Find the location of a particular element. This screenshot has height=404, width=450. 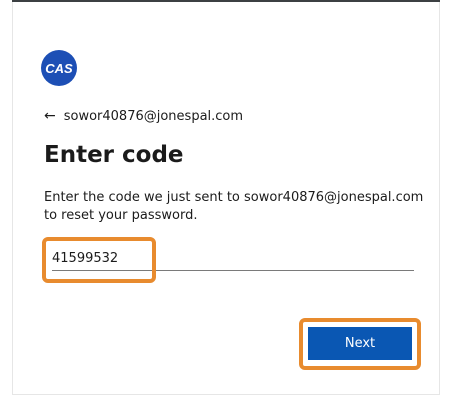

next-button: Next is located at coordinates (360, 343).